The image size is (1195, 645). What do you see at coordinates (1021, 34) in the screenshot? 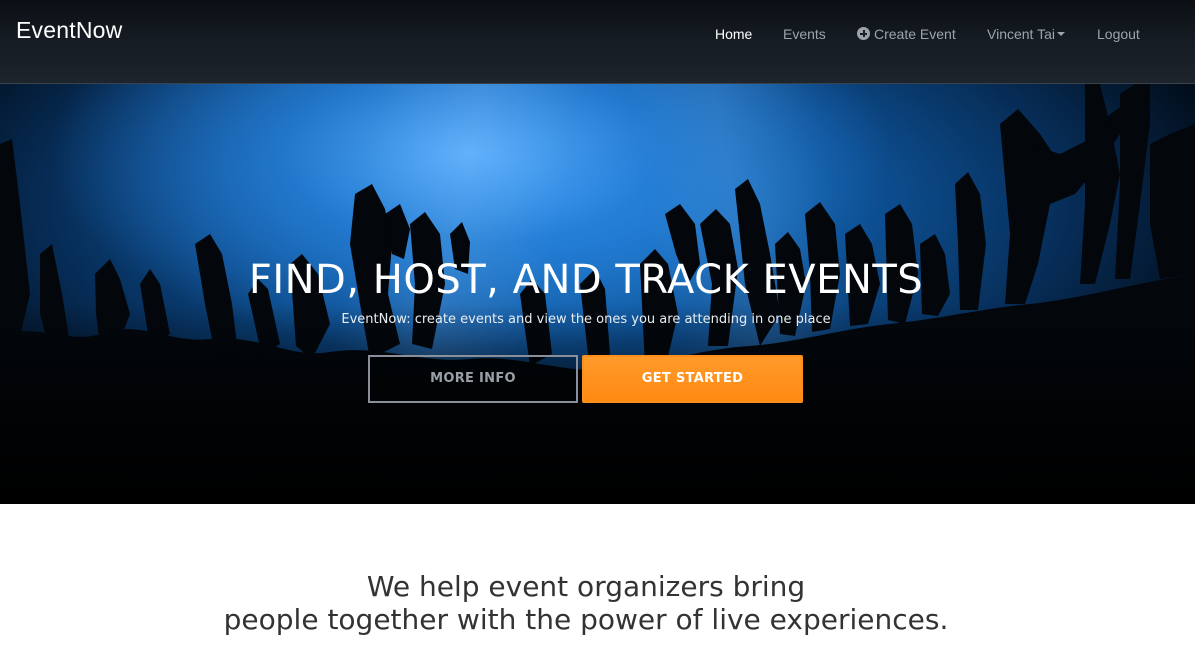
I see `nav-item-user-label: Vincent Tai` at bounding box center [1021, 34].